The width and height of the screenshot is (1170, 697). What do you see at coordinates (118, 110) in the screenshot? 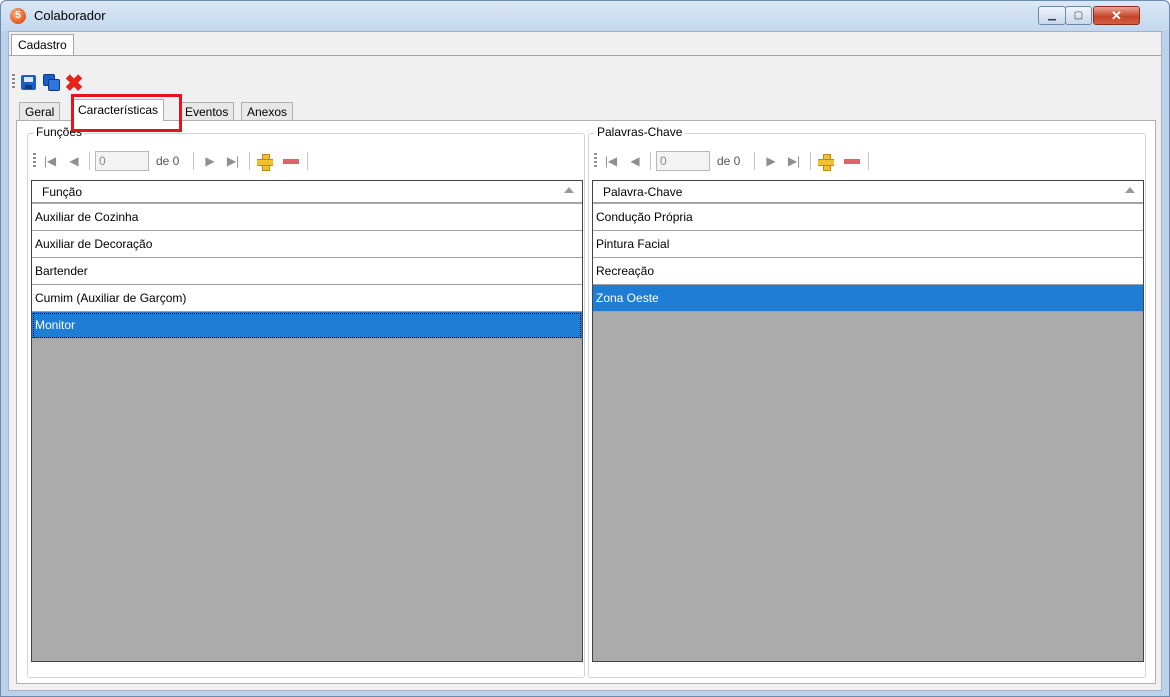
I see `tab-caracteristicas: Características` at bounding box center [118, 110].